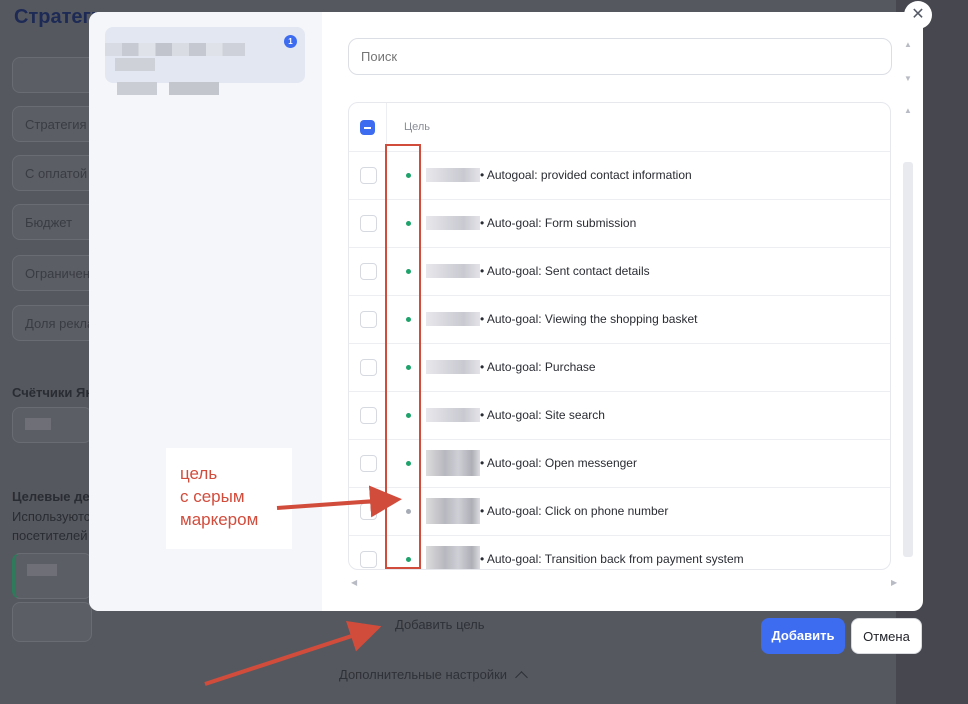 The height and width of the screenshot is (704, 968). What do you see at coordinates (886, 636) in the screenshot?
I see `cancel-button: Отмена` at bounding box center [886, 636].